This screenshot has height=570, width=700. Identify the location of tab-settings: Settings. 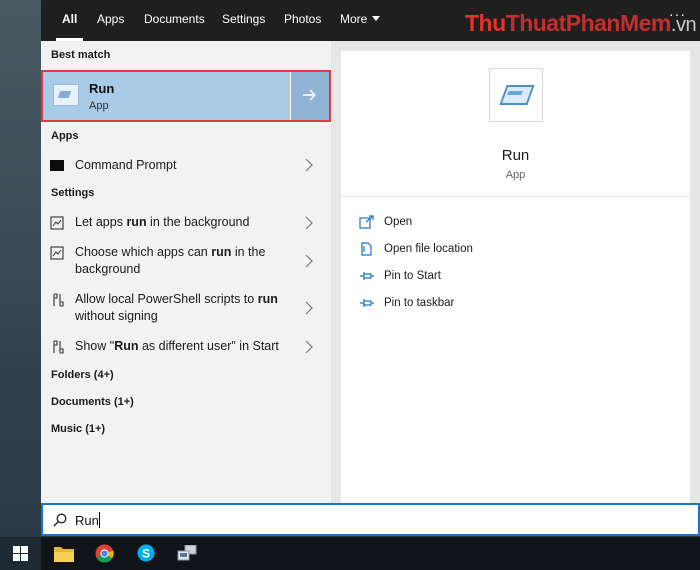
(243, 20).